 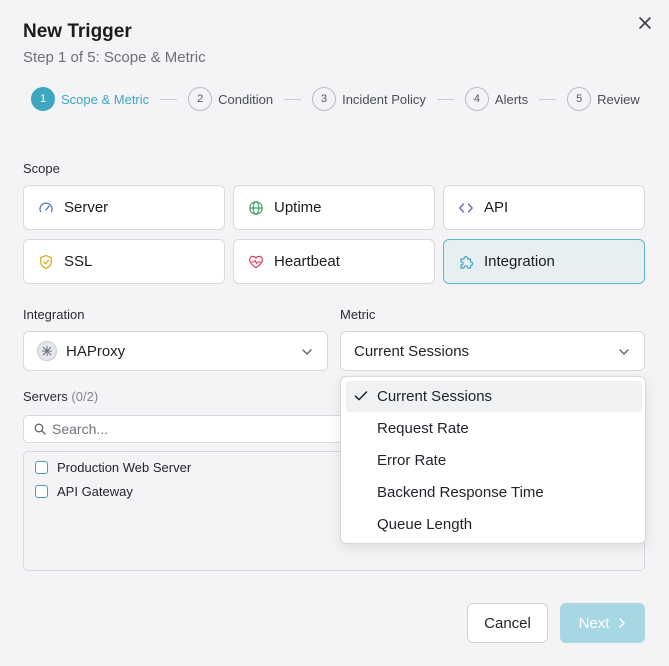 I want to click on step-label: Alerts, so click(x=511, y=99).